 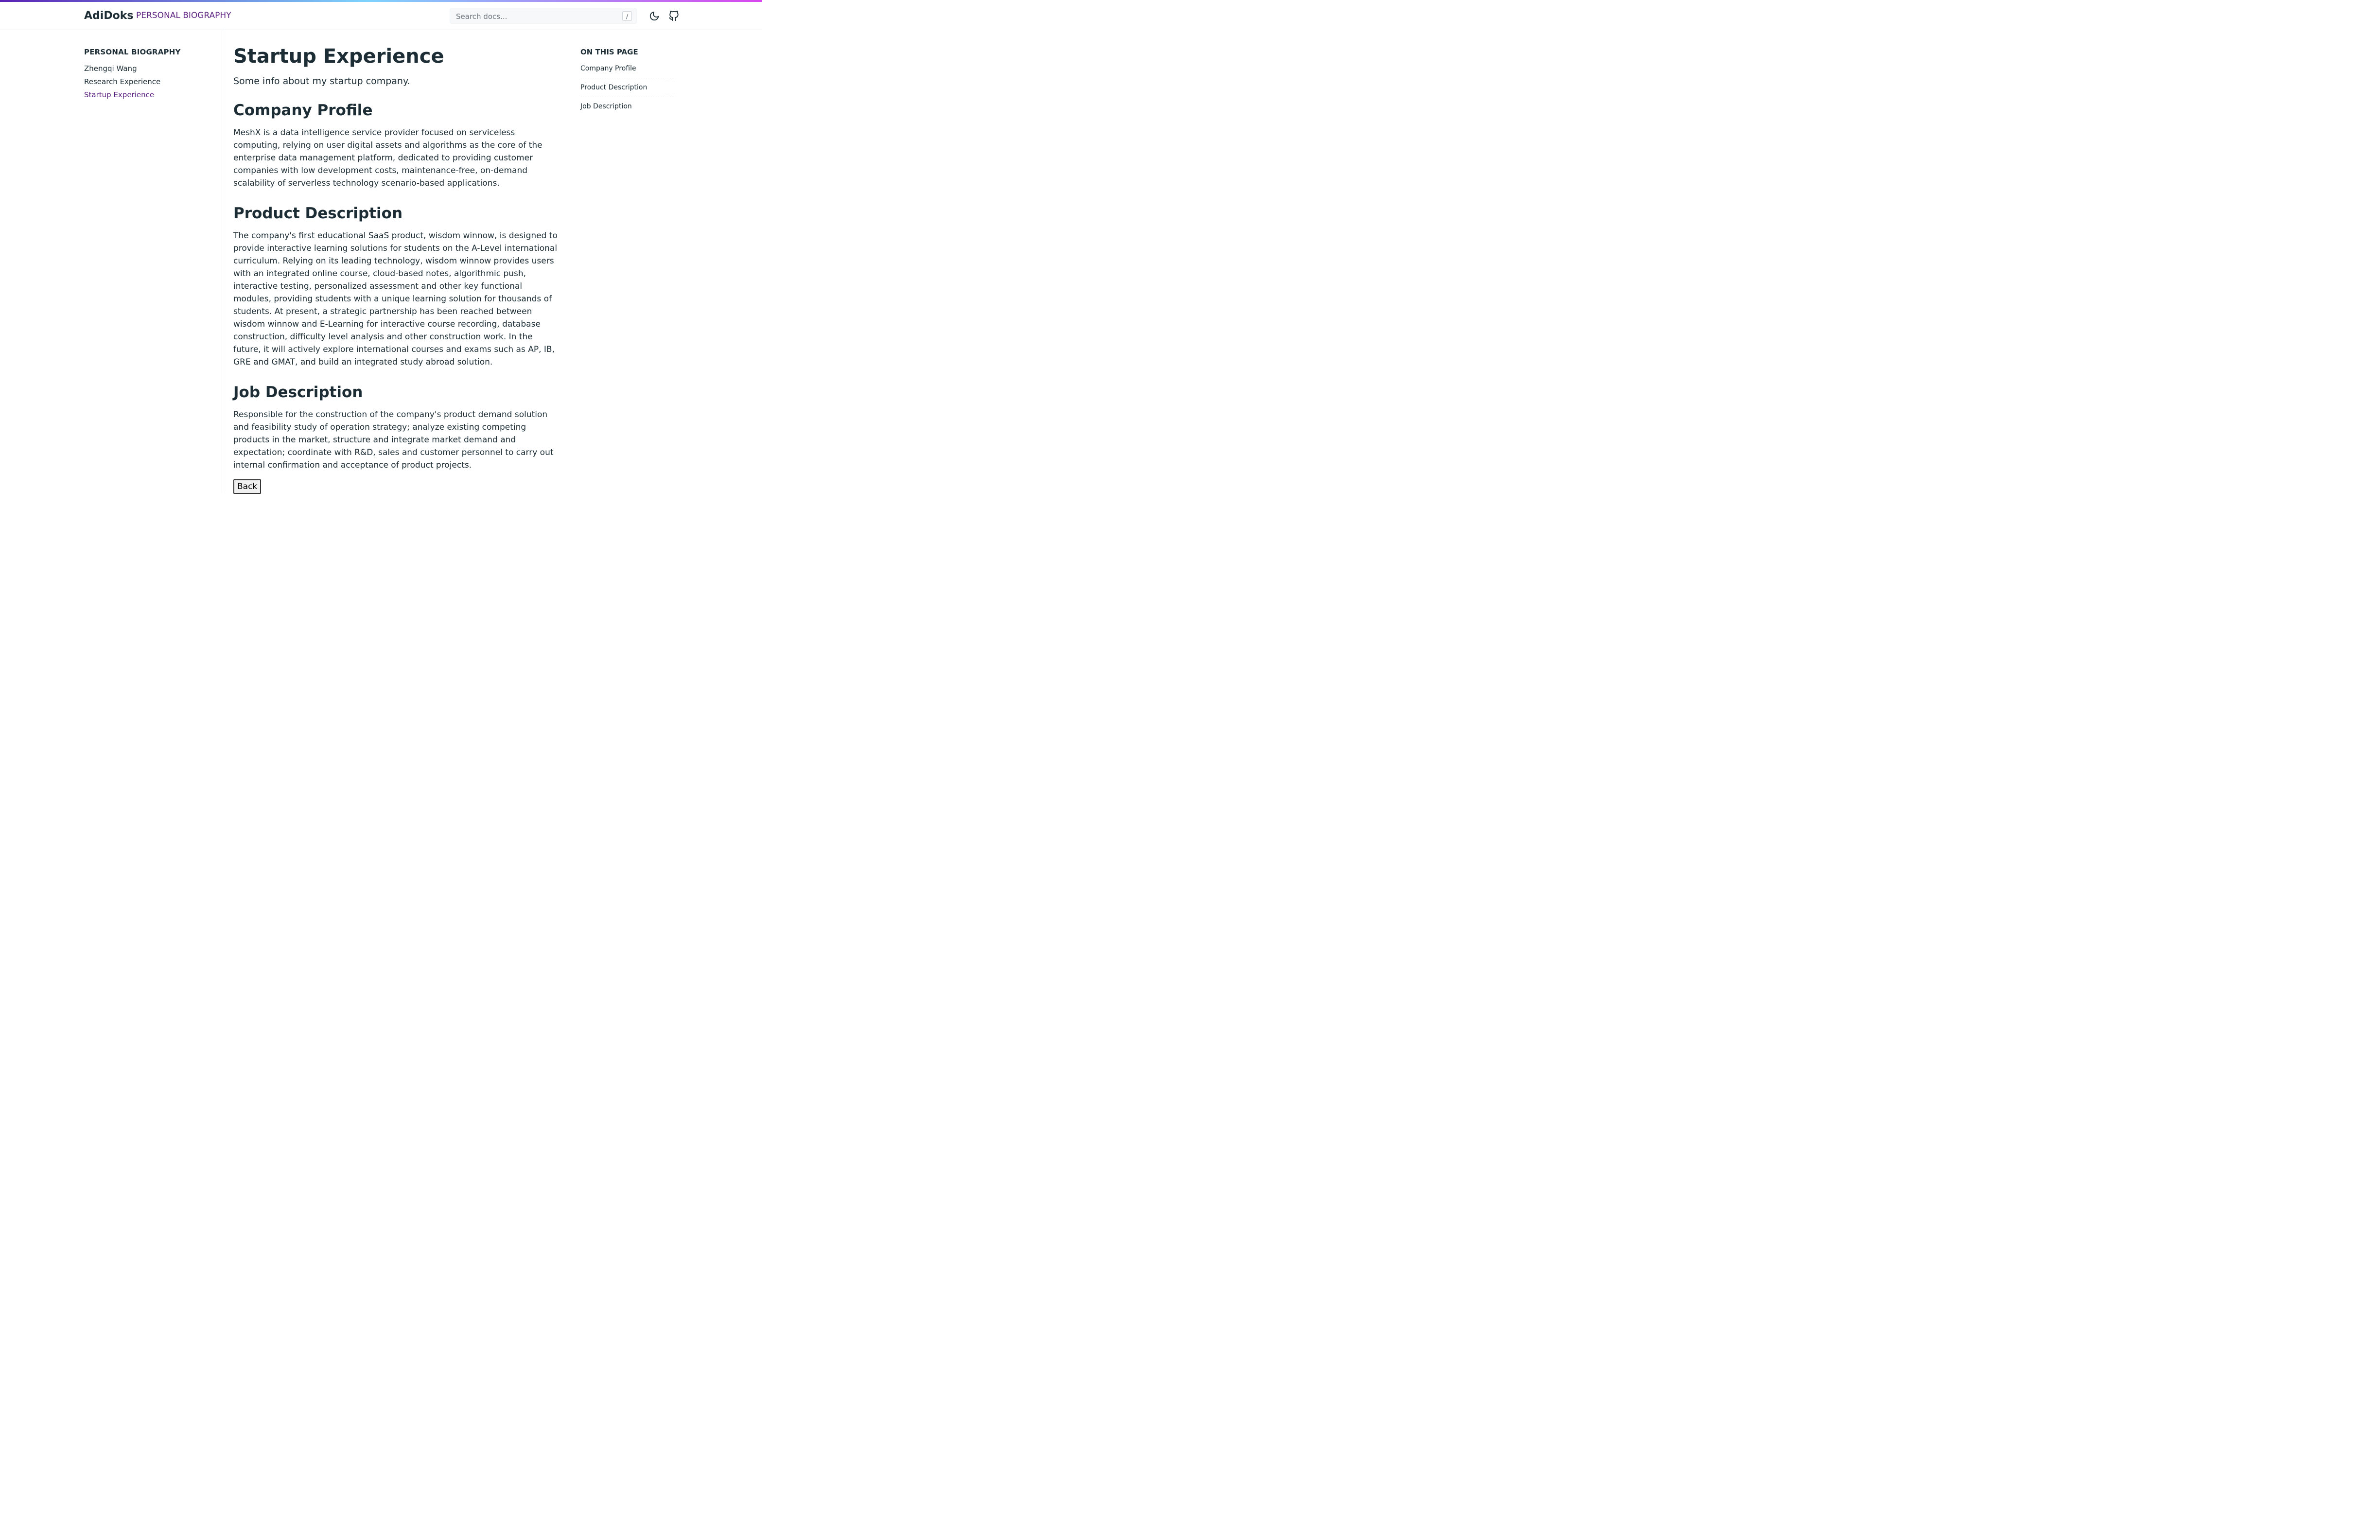 What do you see at coordinates (132, 68) in the screenshot?
I see `sidebar-item-zhengqi-wang: Zhengqi Wang` at bounding box center [132, 68].